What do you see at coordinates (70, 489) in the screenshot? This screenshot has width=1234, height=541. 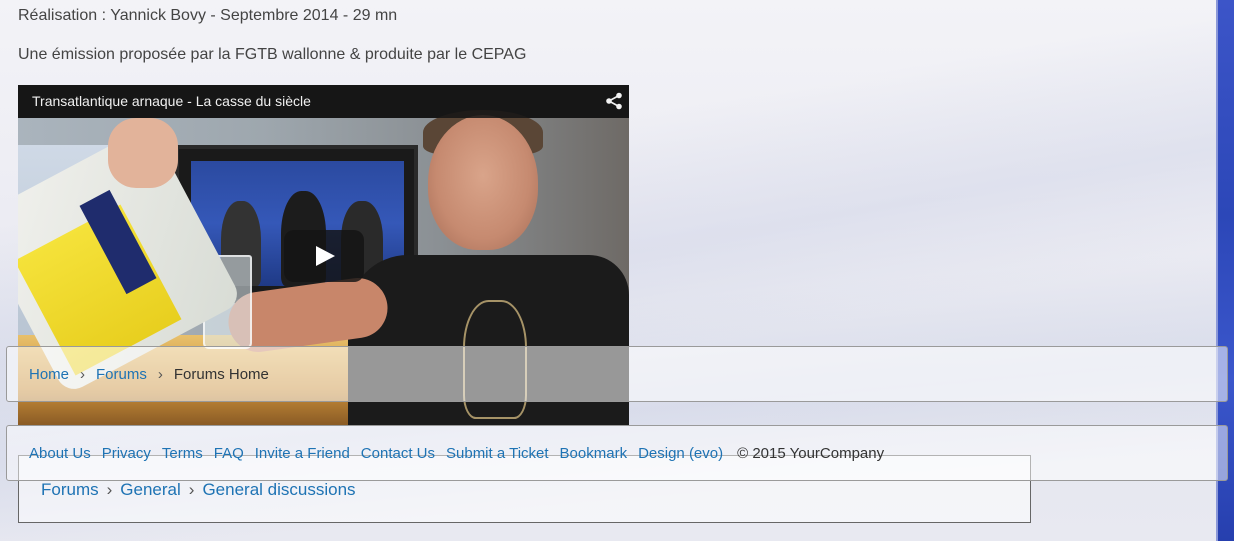 I see `forum-path-forums-link: Forums` at bounding box center [70, 489].